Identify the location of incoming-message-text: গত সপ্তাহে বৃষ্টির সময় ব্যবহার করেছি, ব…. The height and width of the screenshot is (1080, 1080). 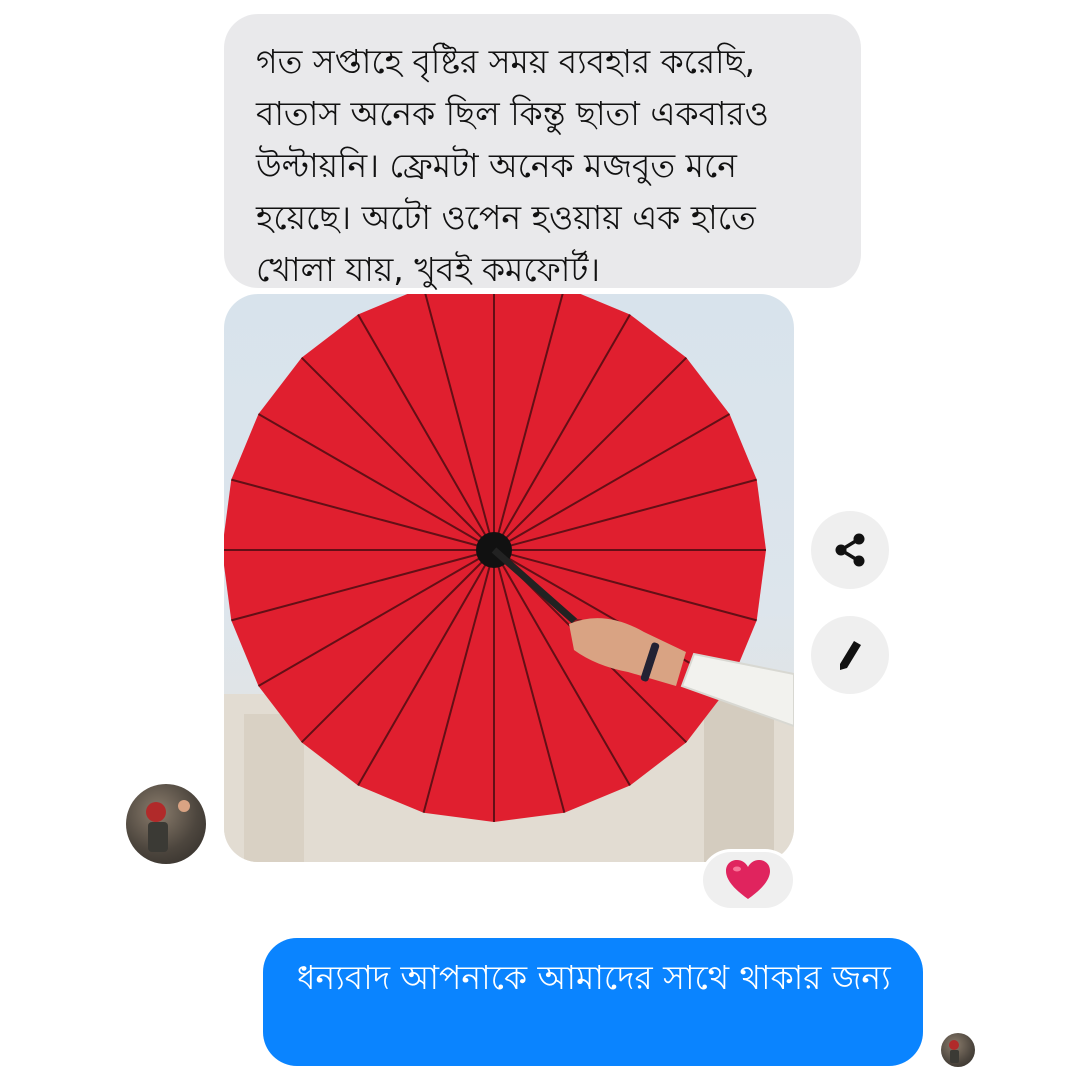
(512, 165).